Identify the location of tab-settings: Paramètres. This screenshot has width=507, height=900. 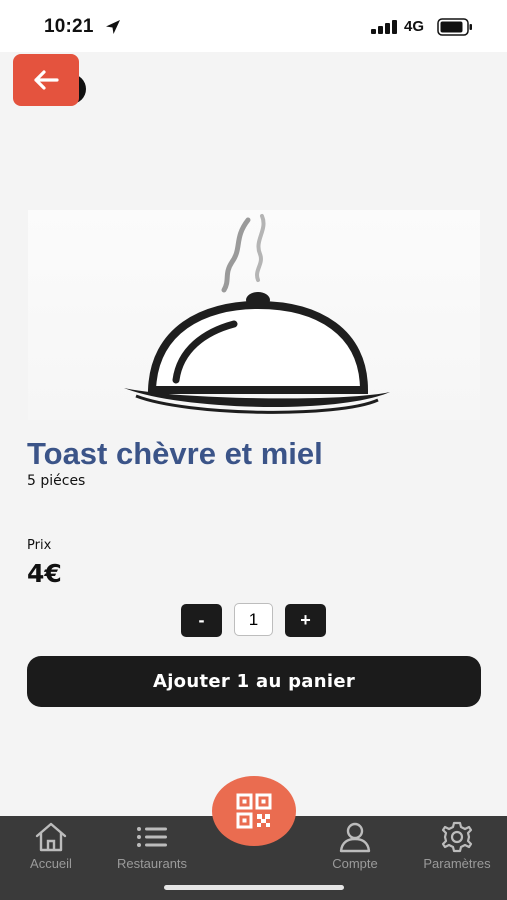
(457, 846).